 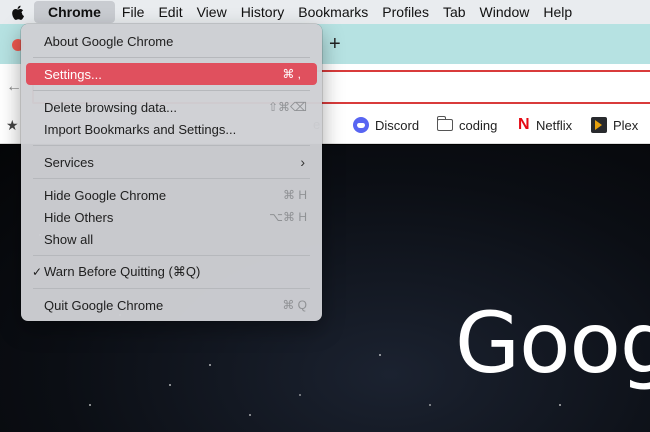 What do you see at coordinates (14, 87) in the screenshot?
I see `back-arrow-icon: ←` at bounding box center [14, 87].